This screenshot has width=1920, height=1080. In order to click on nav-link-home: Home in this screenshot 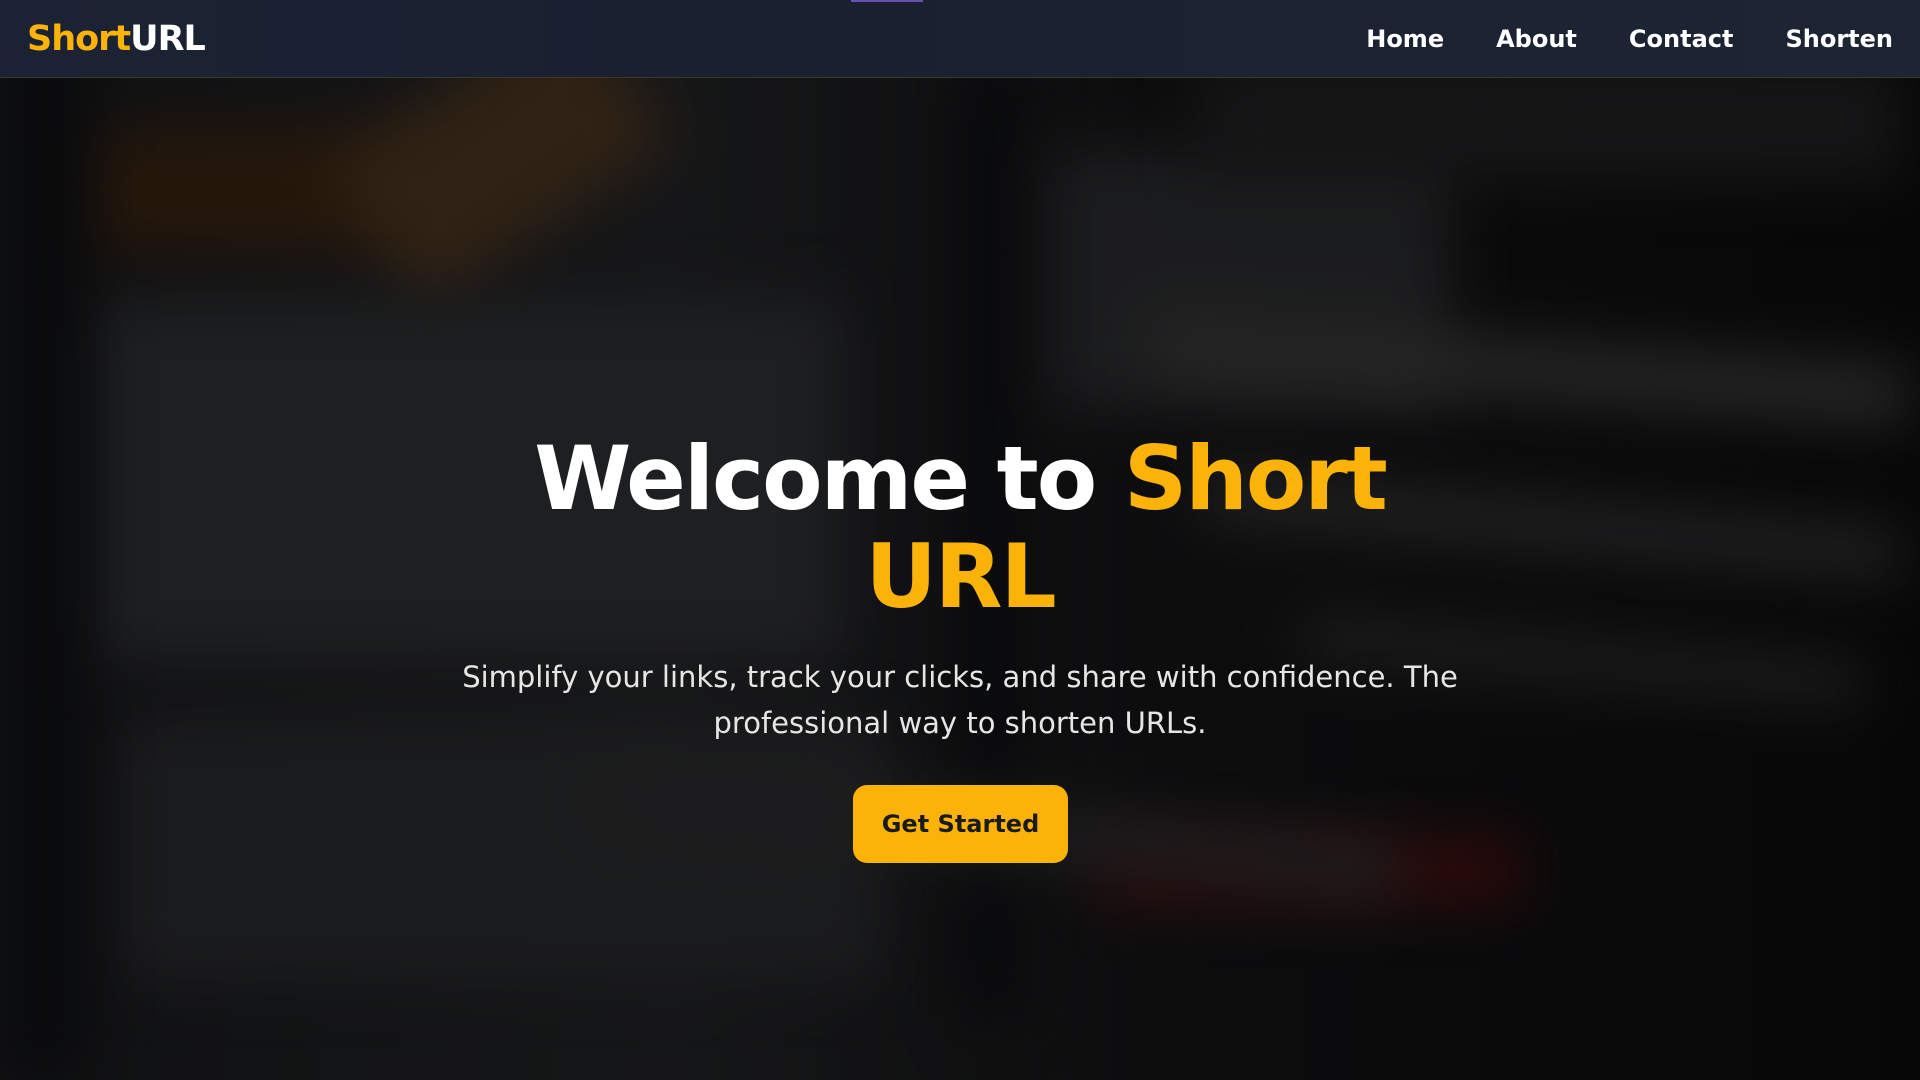, I will do `click(1405, 39)`.